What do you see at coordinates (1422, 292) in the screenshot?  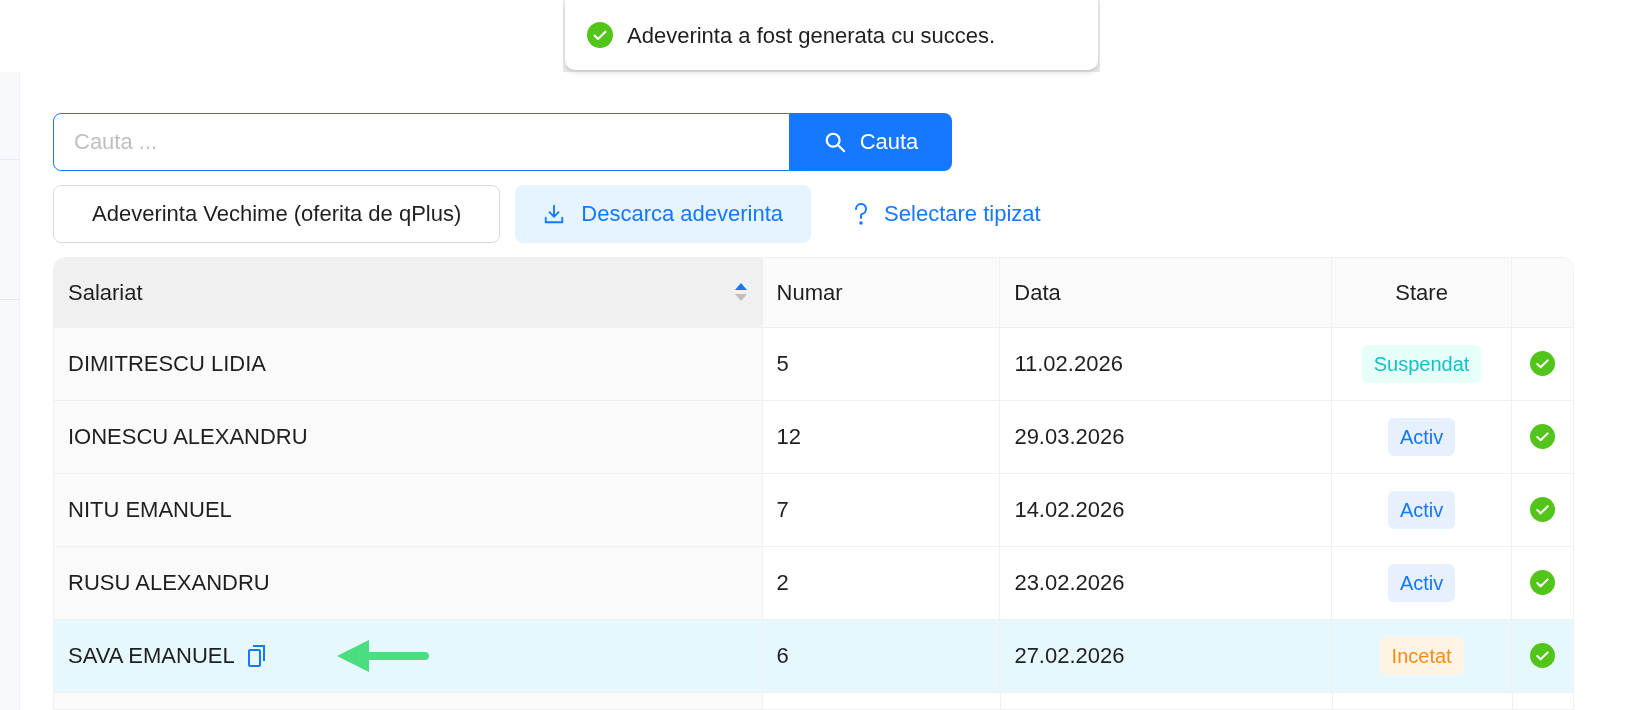 I see `column-header: Stare` at bounding box center [1422, 292].